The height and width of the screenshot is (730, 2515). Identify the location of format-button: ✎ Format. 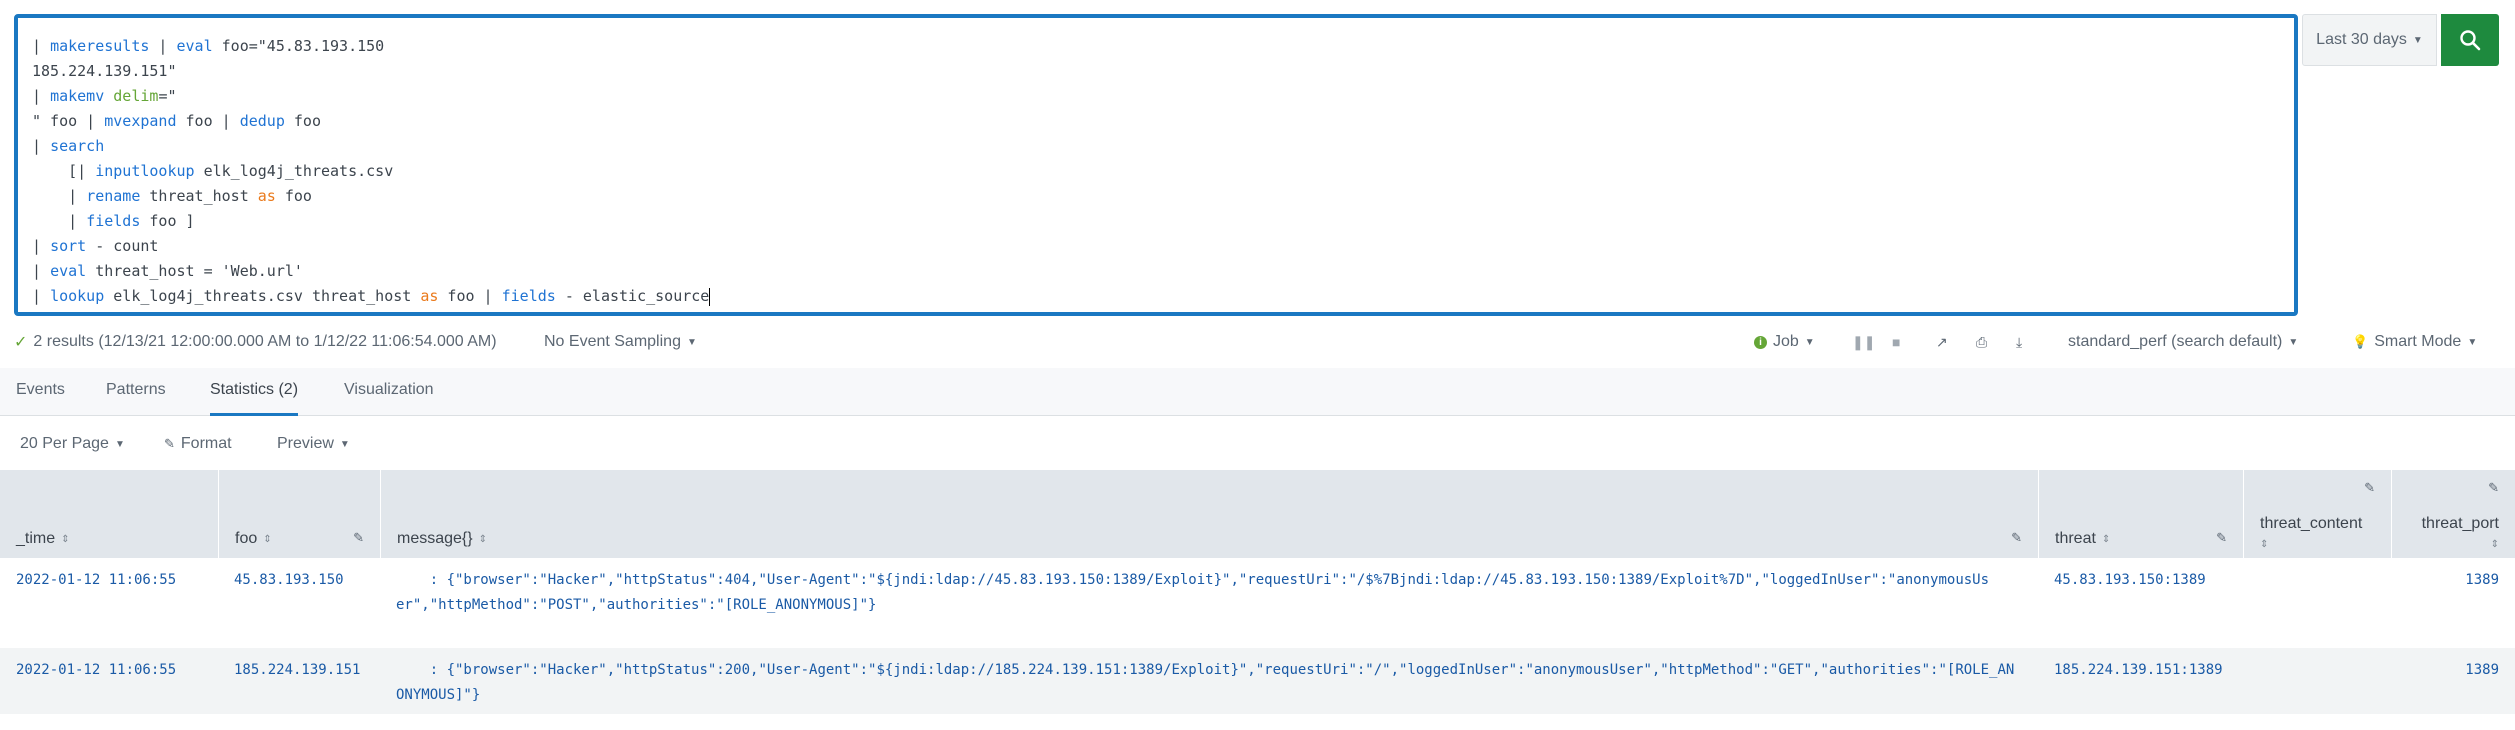
(198, 444).